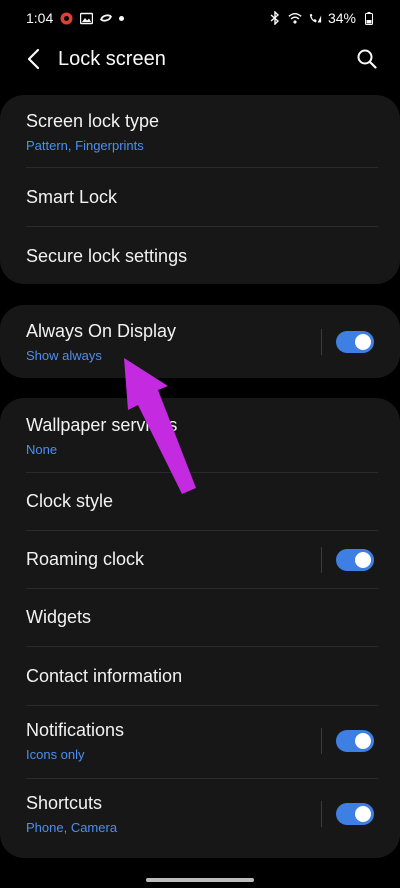 The image size is (400, 888). I want to click on call-signal-icon, so click(315, 18).